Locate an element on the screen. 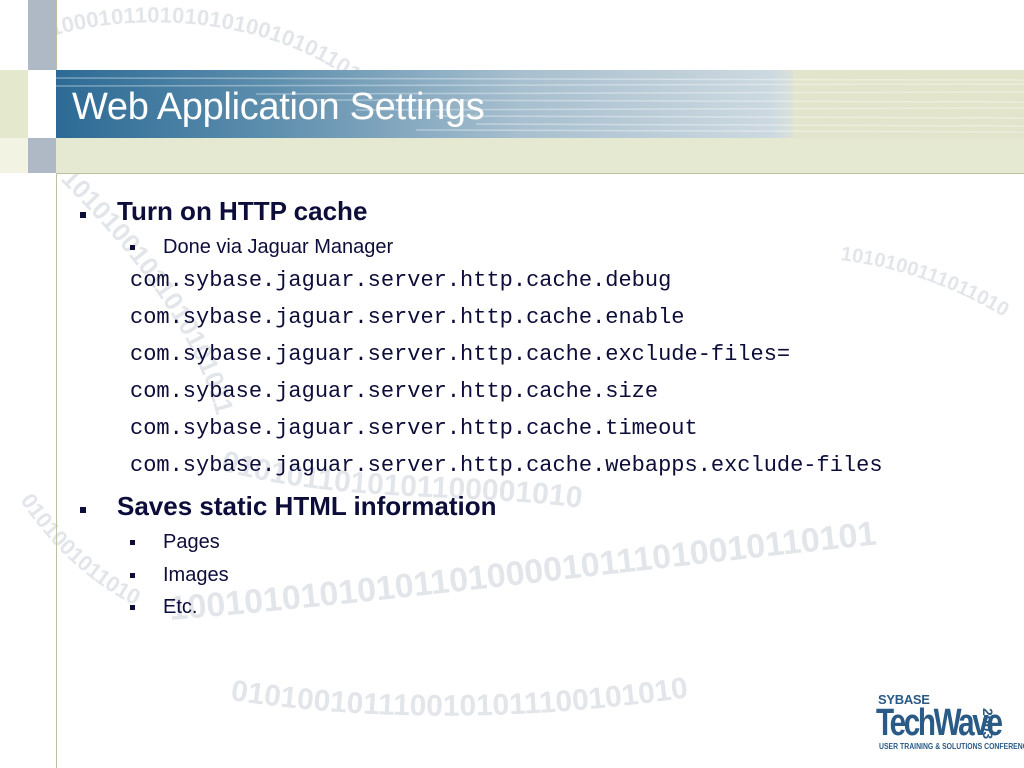 This screenshot has width=1024, height=768. bullet-saves-static-html: Saves static HTML information is located at coordinates (307, 506).